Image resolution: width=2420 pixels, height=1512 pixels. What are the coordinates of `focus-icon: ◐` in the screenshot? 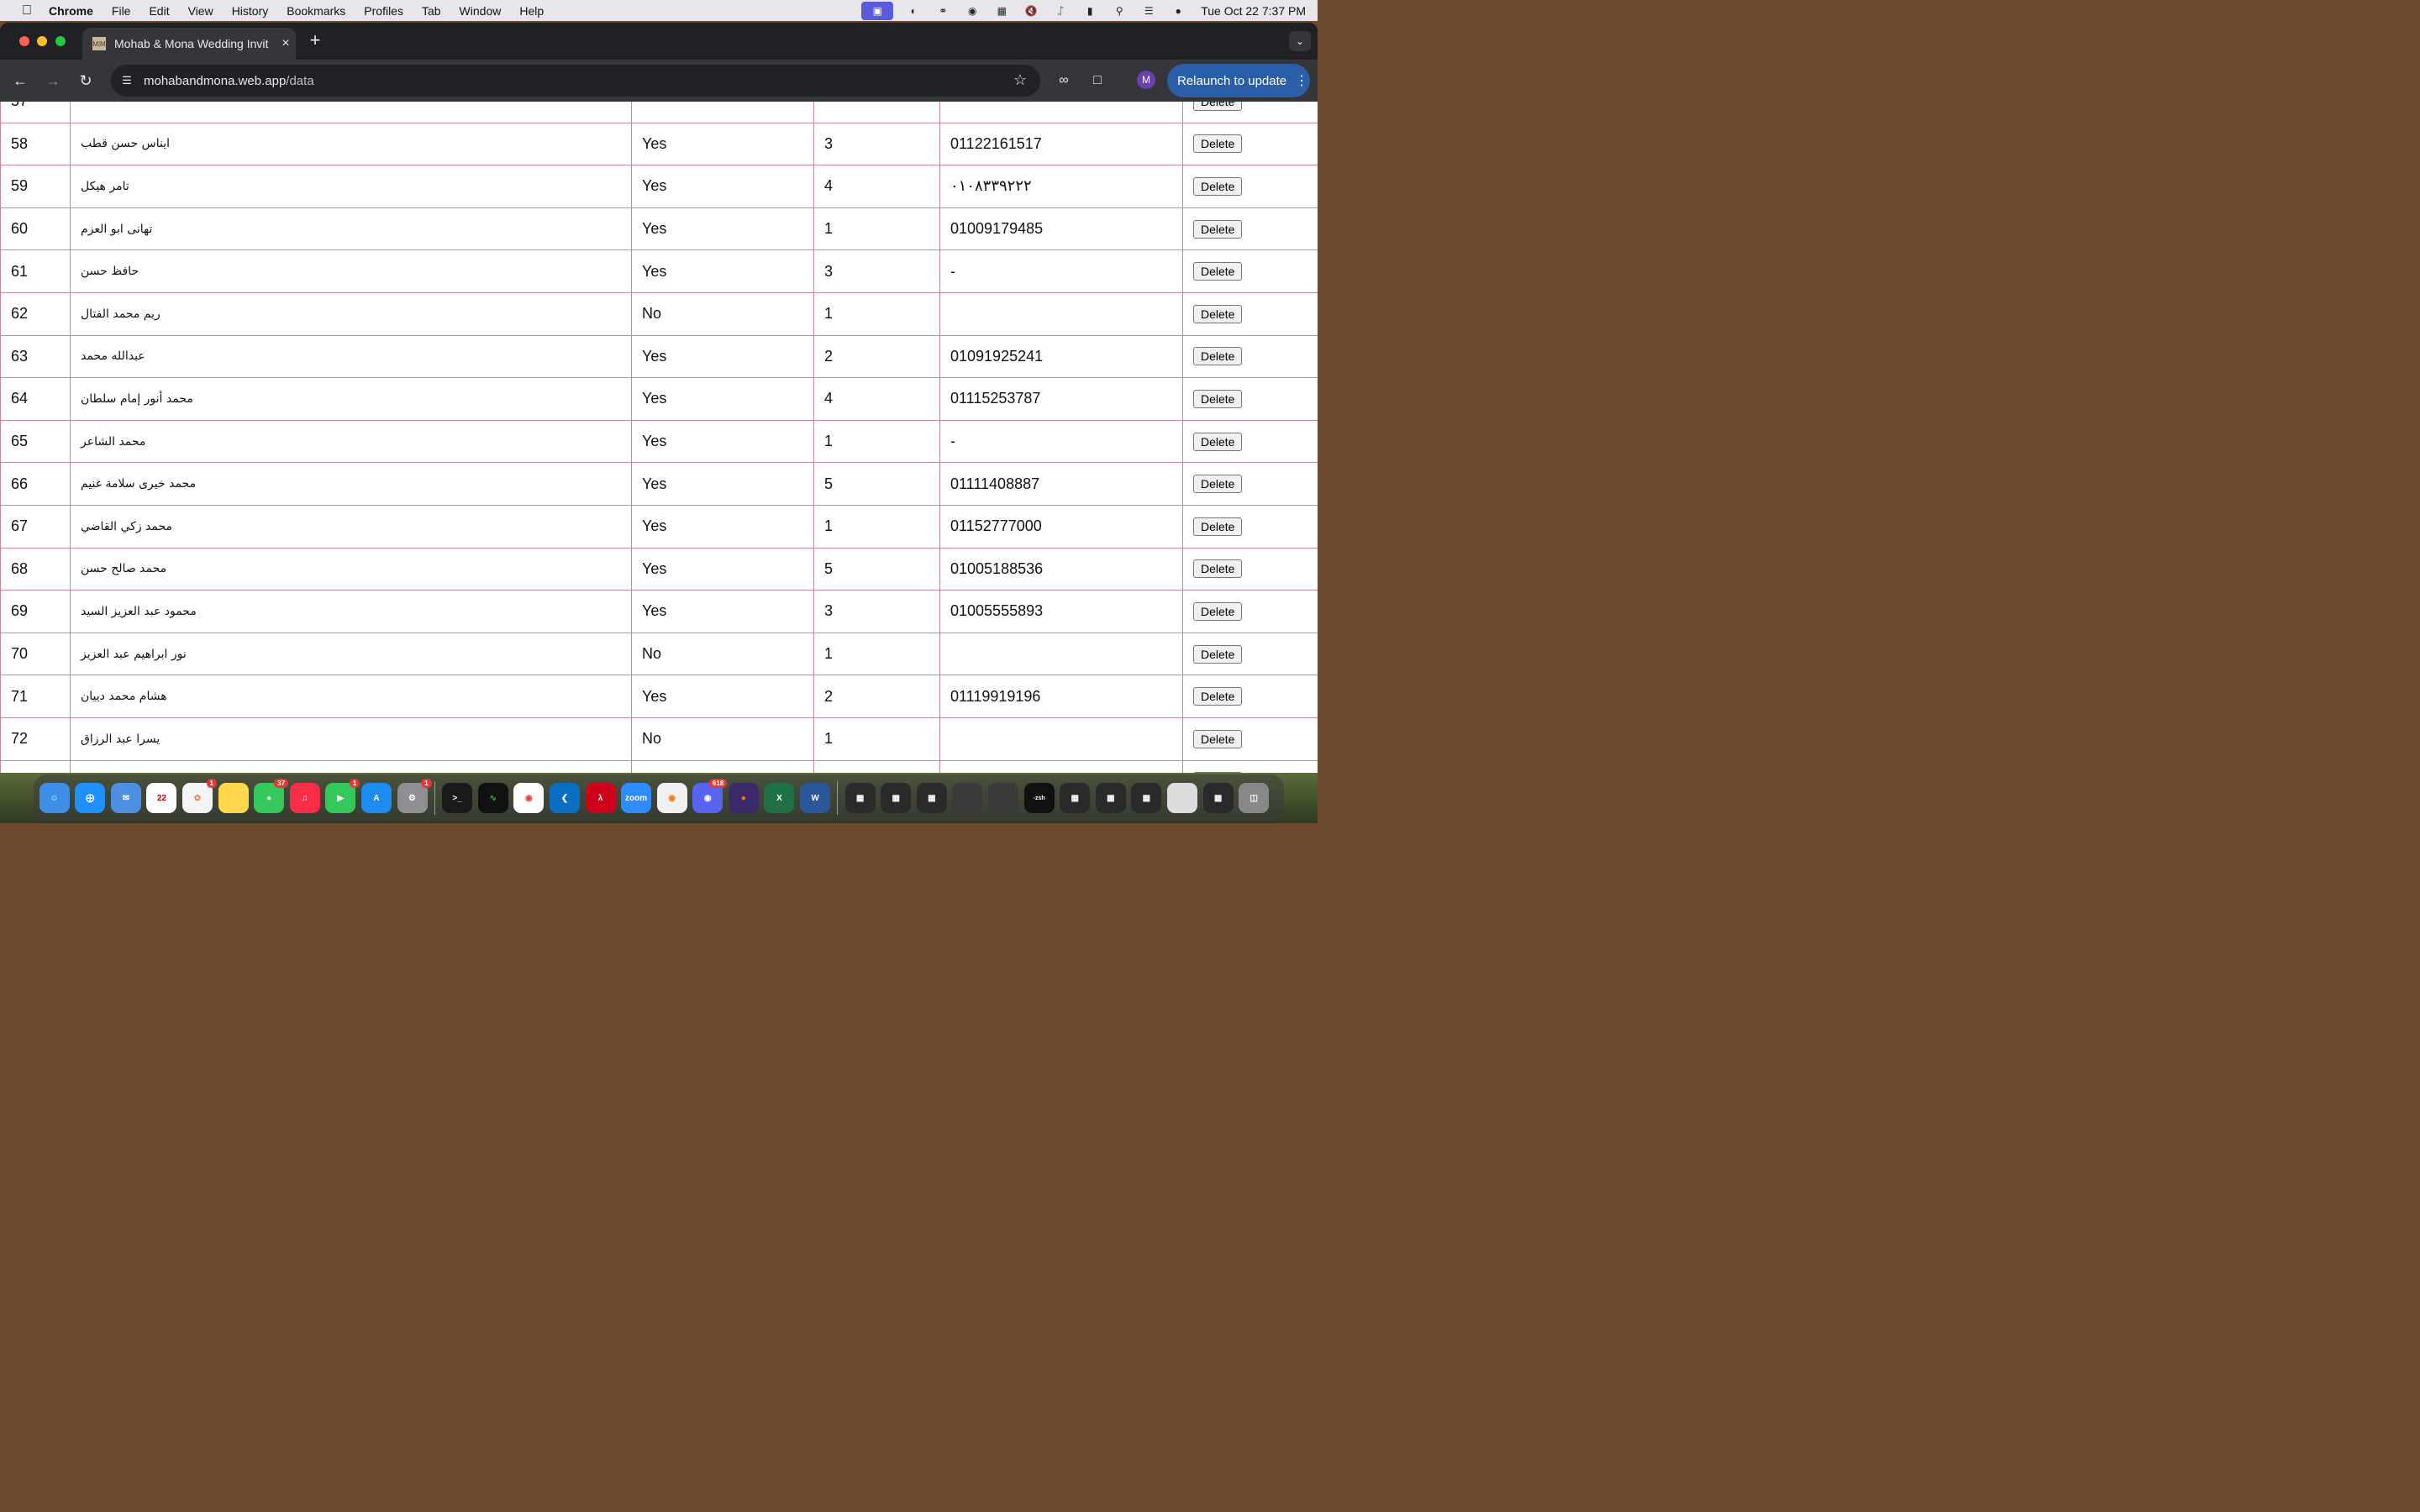 It's located at (913, 11).